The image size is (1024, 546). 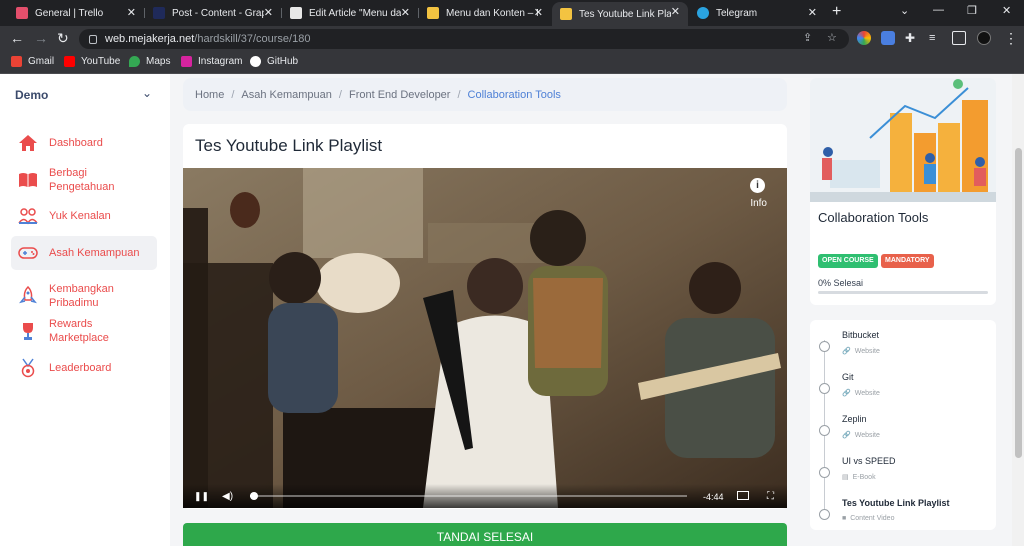 I want to click on sidebar-item-leaderboard: Leaderboard, so click(x=84, y=368).